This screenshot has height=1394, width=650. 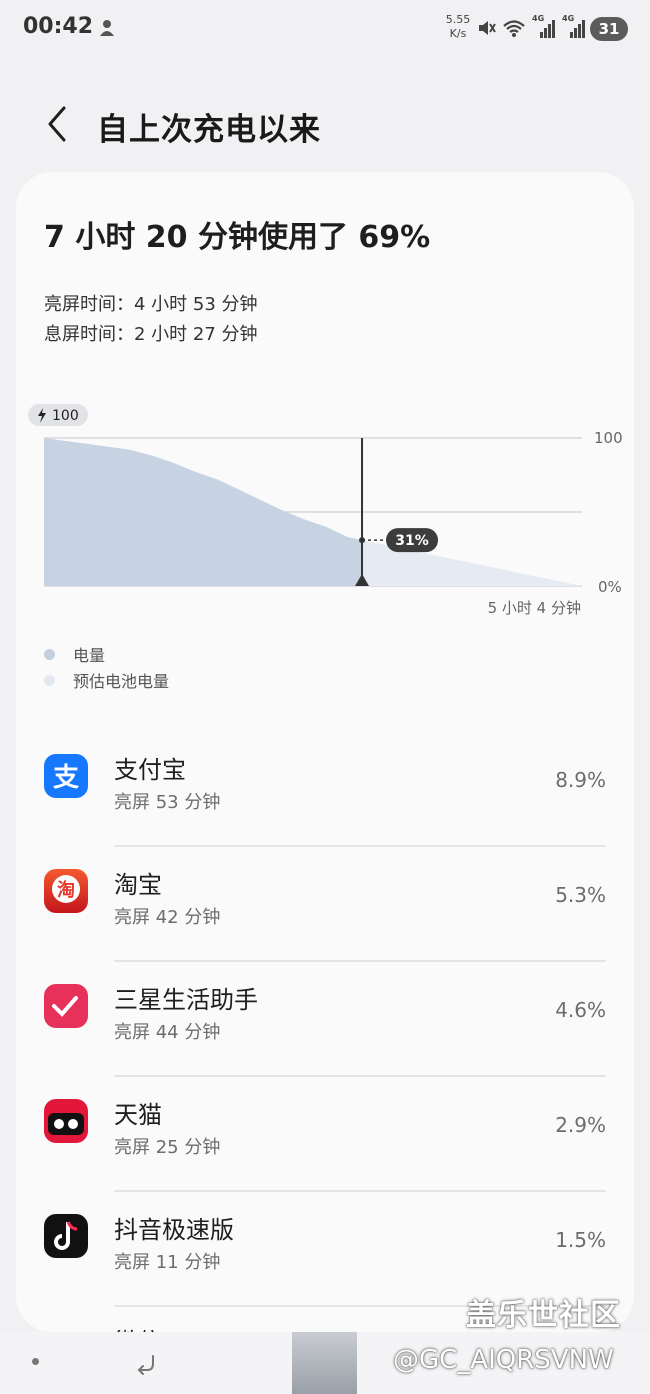 I want to click on screen-off-time: 息屏时间：2 小时 27 分钟, so click(x=151, y=334).